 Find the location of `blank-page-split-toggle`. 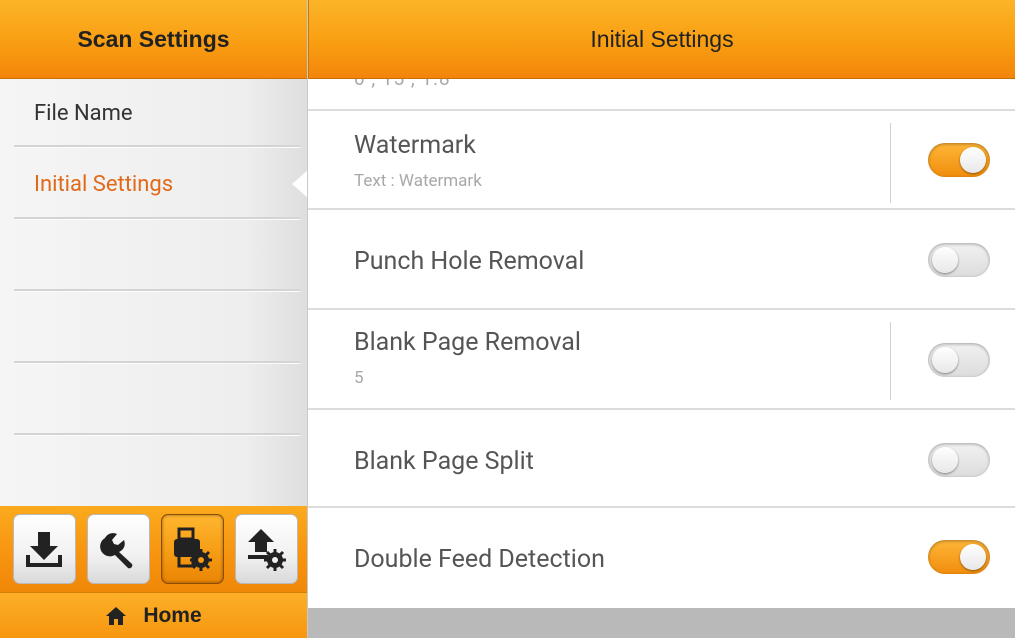

blank-page-split-toggle is located at coordinates (959, 460).